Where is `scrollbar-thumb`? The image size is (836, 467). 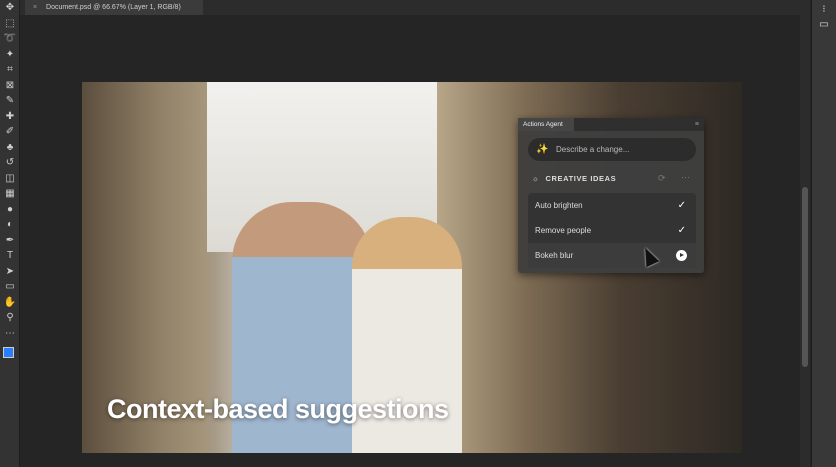 scrollbar-thumb is located at coordinates (805, 277).